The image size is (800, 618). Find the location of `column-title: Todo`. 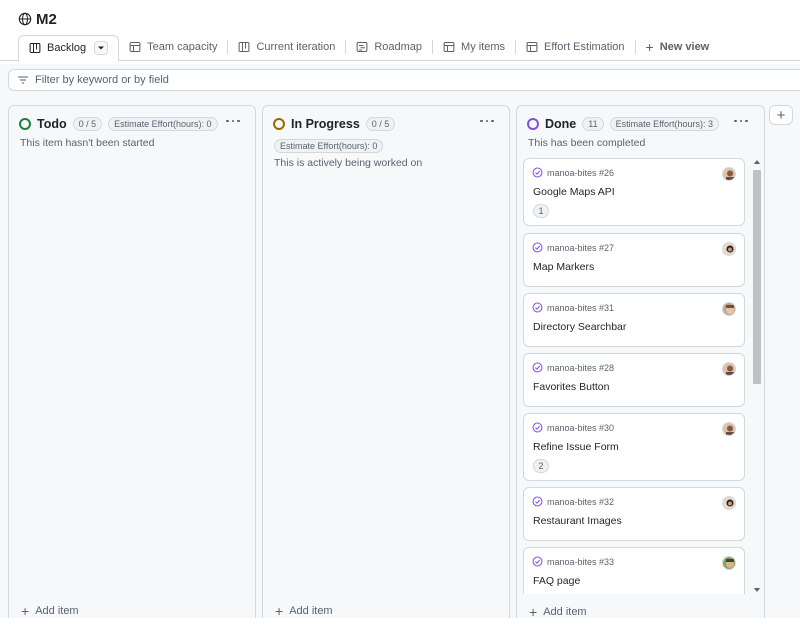

column-title: Todo is located at coordinates (52, 124).